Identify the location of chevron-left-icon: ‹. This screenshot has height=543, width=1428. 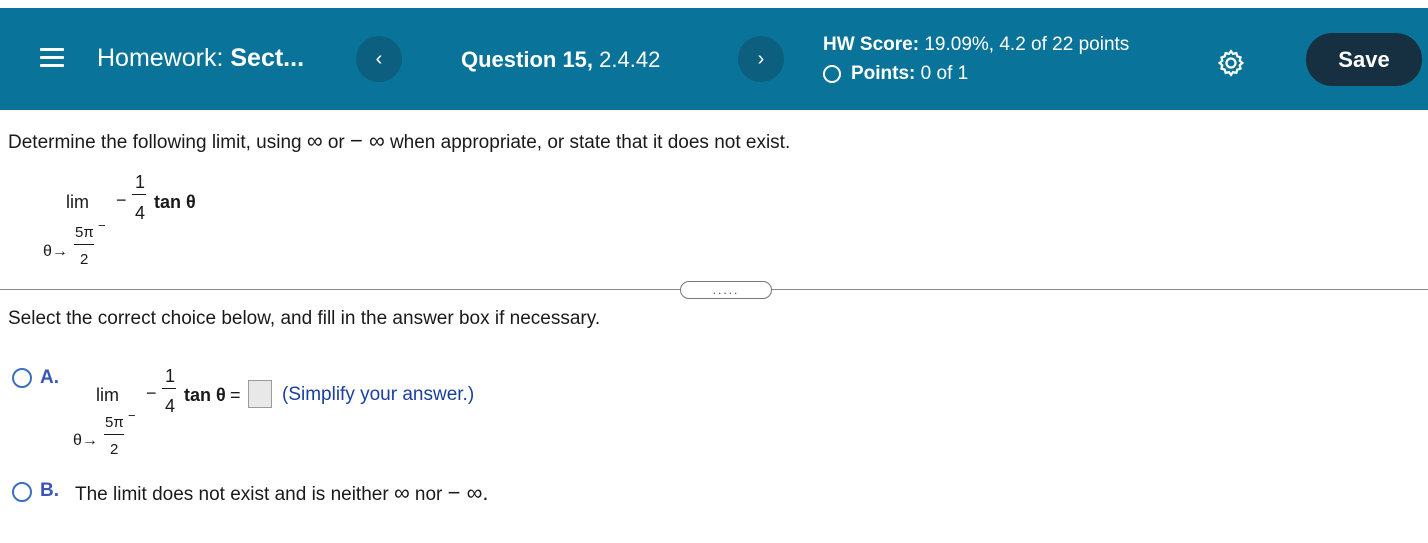
(379, 58).